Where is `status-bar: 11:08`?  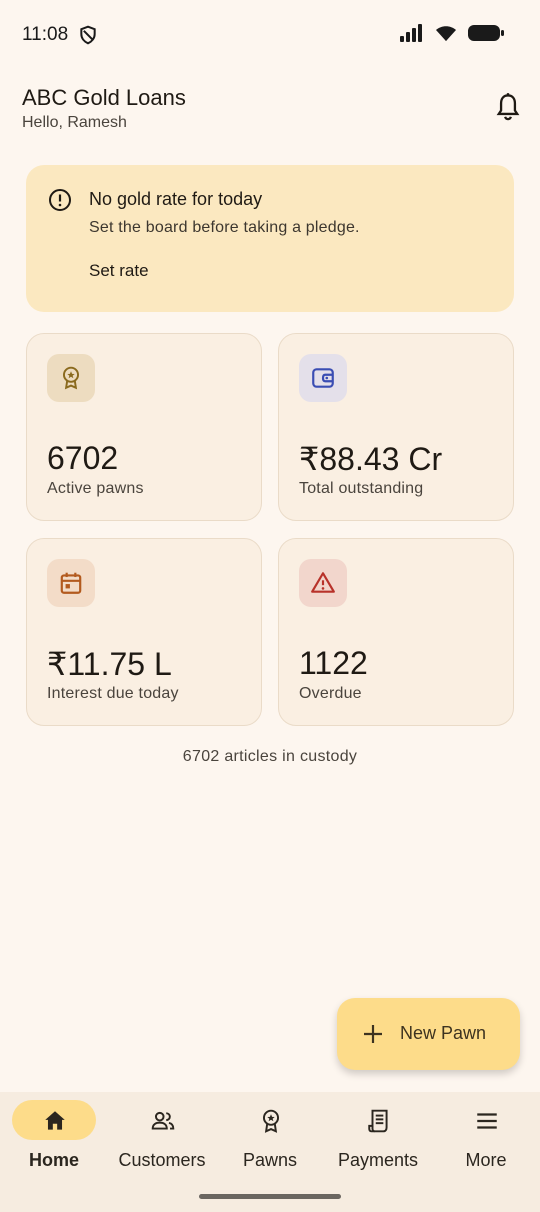 status-bar: 11:08 is located at coordinates (270, 36).